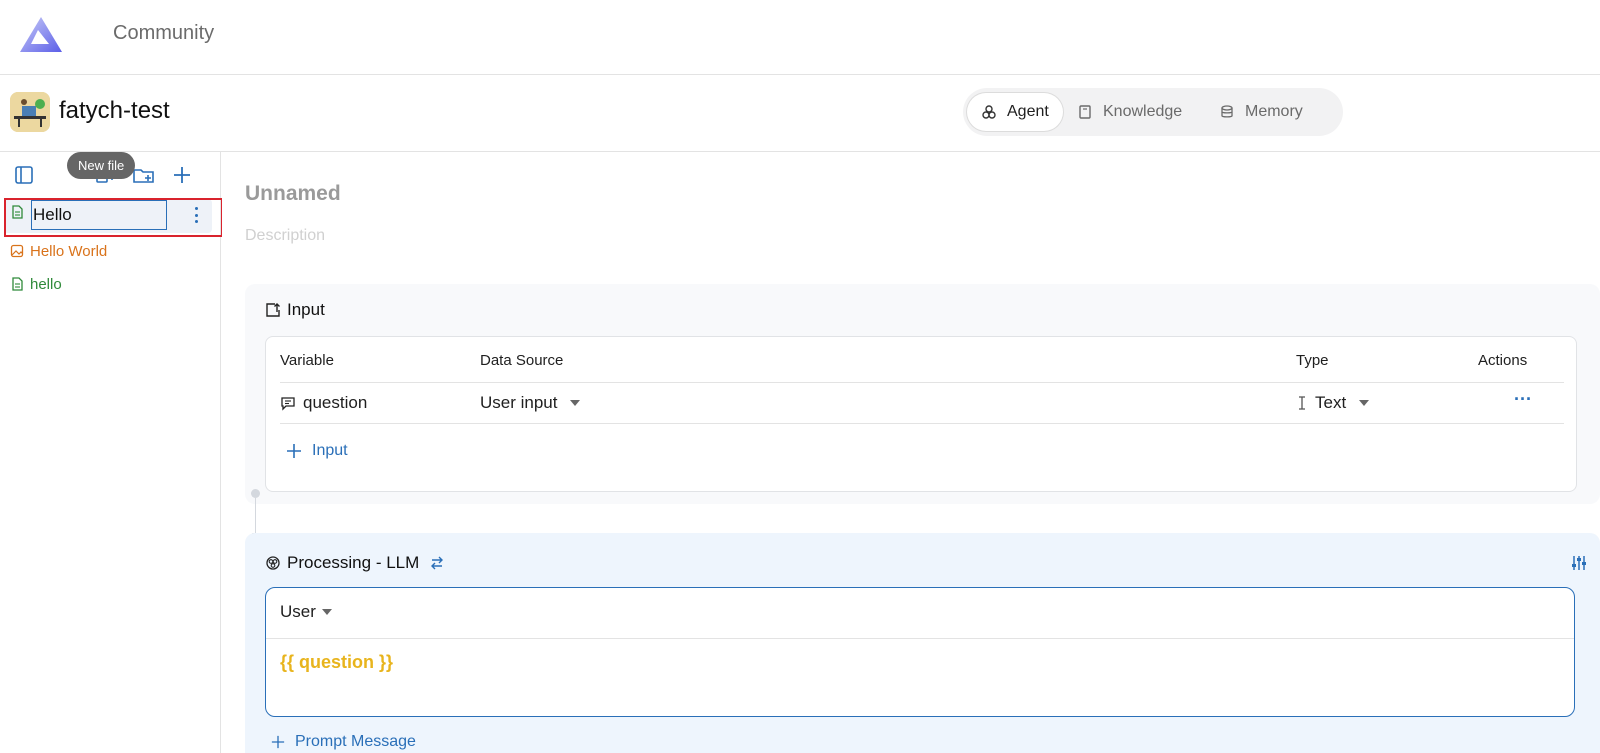 The image size is (1600, 753). Describe the element at coordinates (800, 37) in the screenshot. I see `top-bar: Community` at that location.